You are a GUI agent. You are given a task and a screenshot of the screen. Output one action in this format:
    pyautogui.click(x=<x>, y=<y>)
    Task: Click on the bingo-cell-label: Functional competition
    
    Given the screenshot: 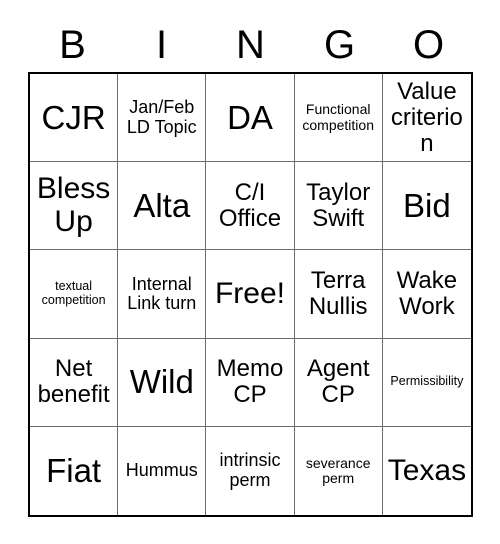 What is the action you would take?
    pyautogui.click(x=338, y=117)
    